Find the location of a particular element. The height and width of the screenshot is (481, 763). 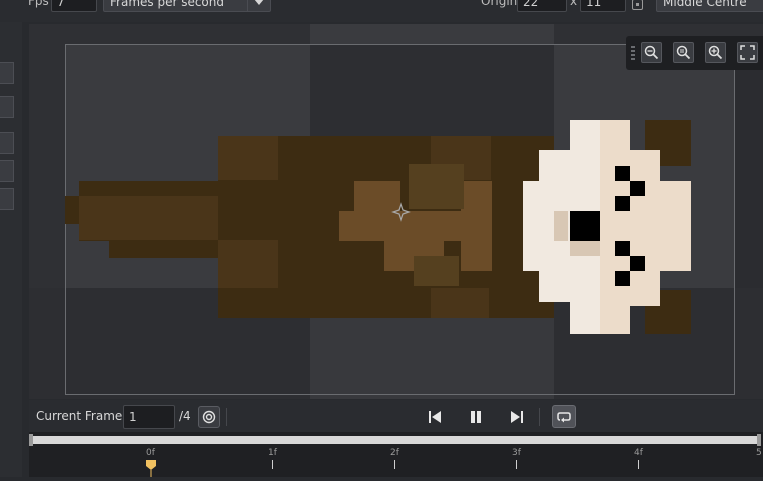

fps-label: Fps is located at coordinates (38, 4).